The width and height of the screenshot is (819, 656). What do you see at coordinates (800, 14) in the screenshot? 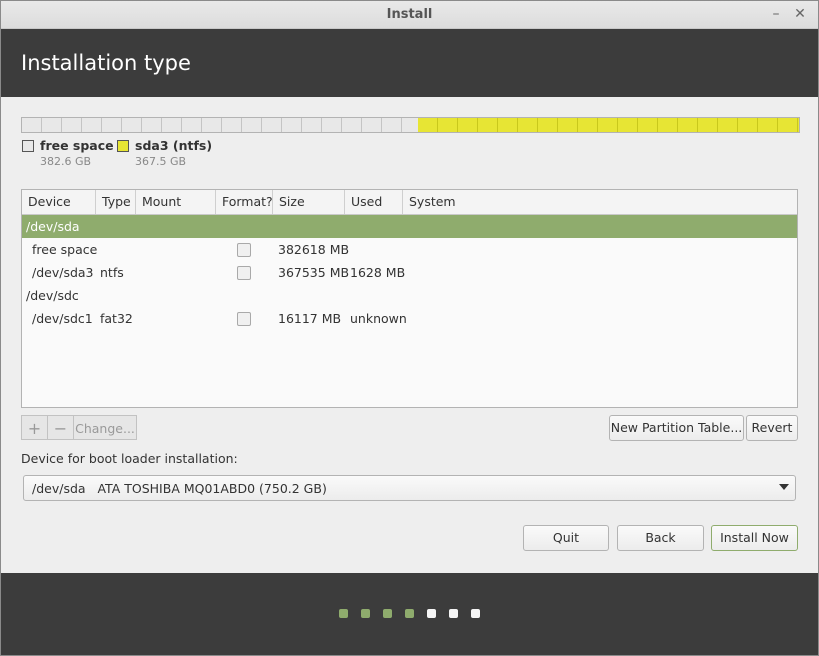
I see `close-icon: ✕` at bounding box center [800, 14].